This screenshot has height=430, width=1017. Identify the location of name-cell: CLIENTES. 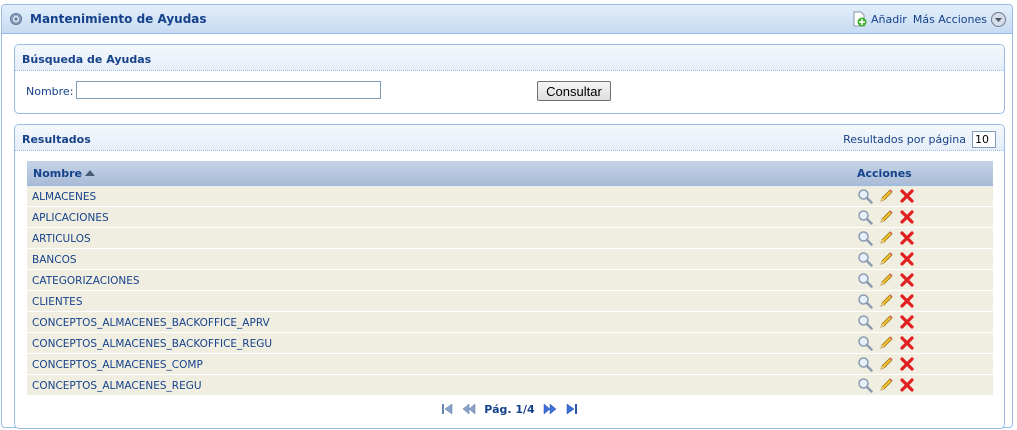
(437, 301).